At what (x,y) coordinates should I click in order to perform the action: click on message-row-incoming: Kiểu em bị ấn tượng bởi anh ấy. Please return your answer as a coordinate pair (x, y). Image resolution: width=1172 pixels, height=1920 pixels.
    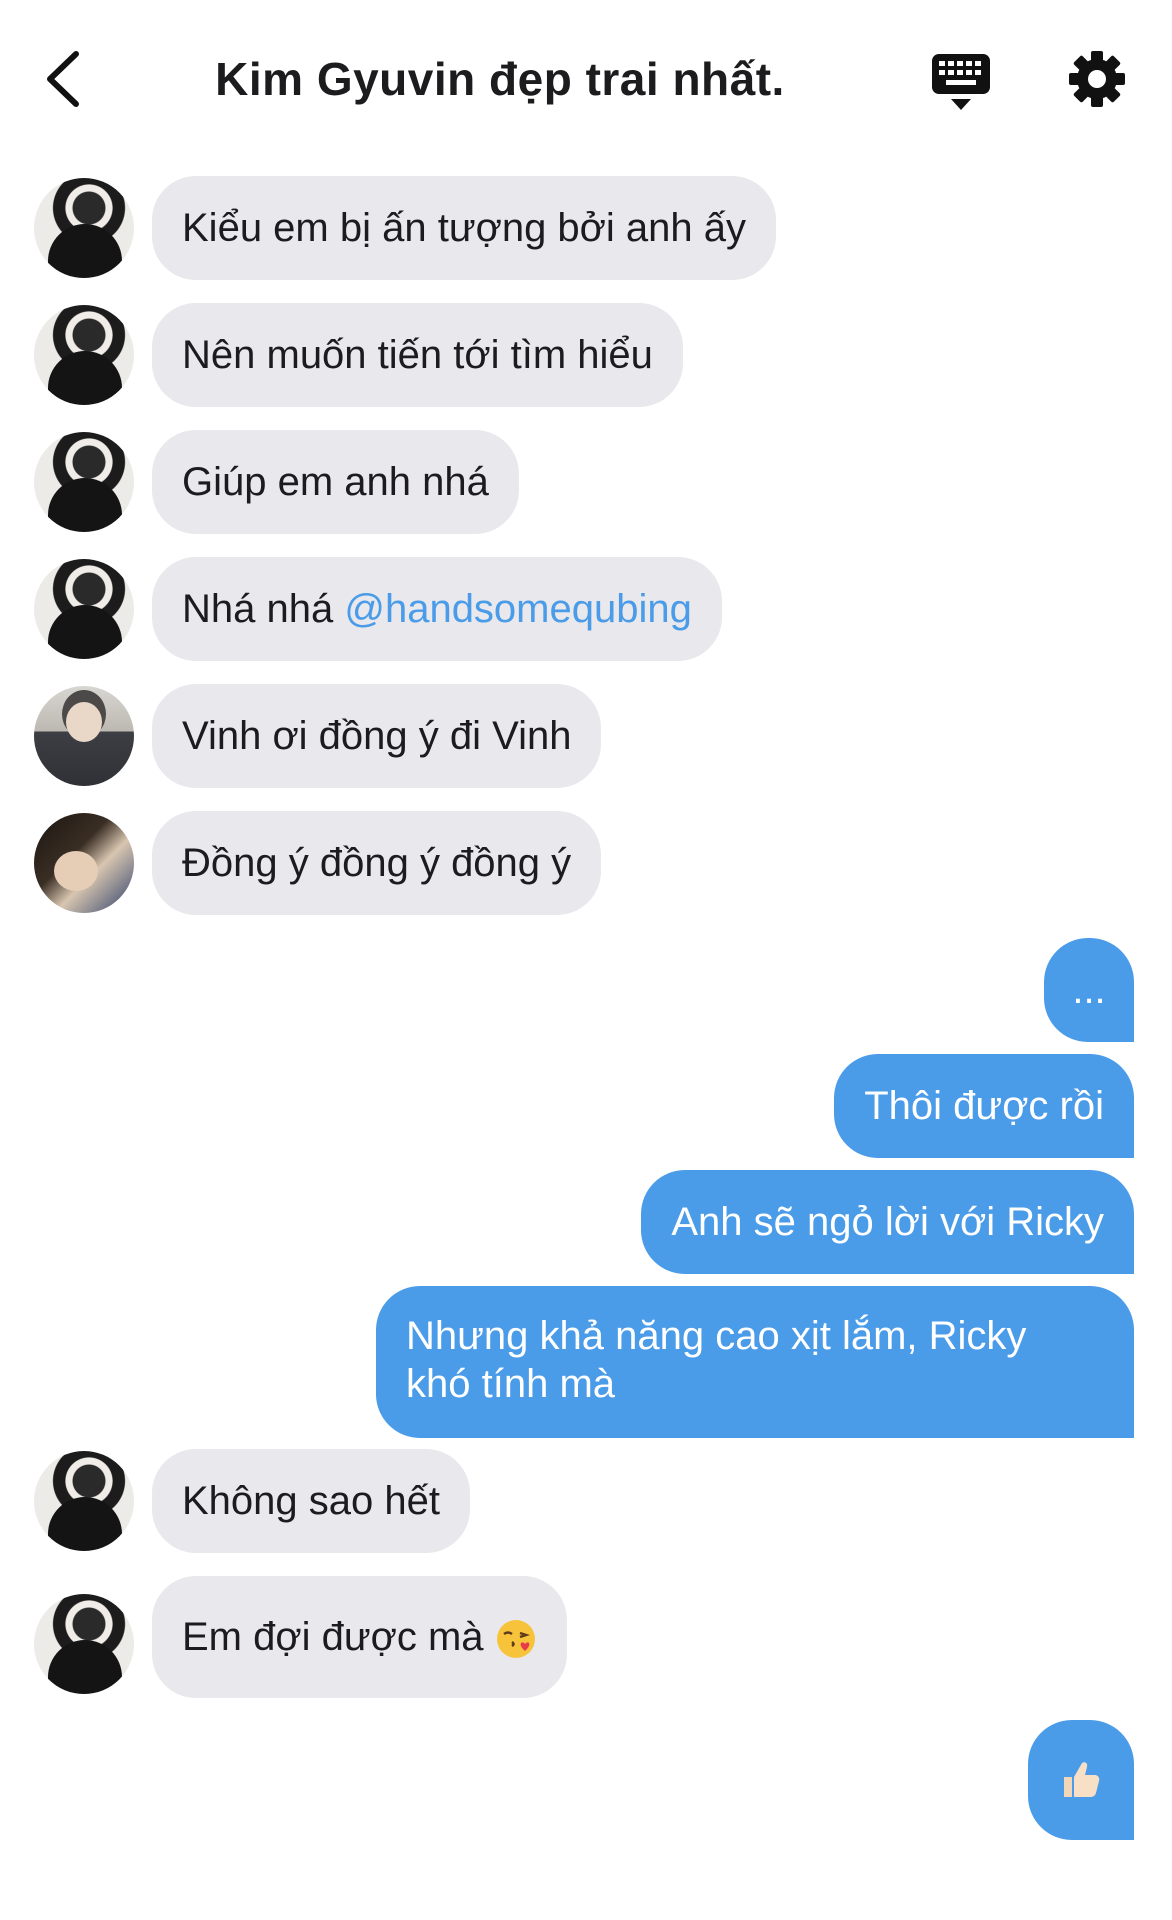
    Looking at the image, I should click on (586, 228).